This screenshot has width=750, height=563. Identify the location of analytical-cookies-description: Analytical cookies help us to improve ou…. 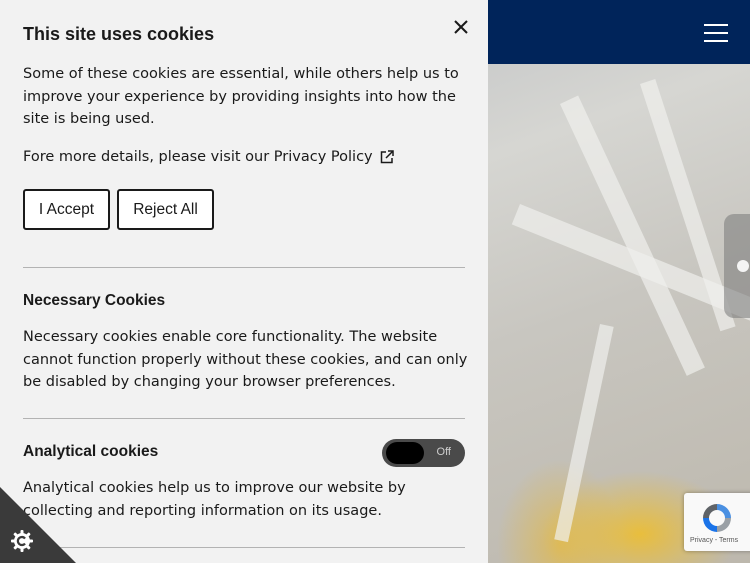
(214, 499).